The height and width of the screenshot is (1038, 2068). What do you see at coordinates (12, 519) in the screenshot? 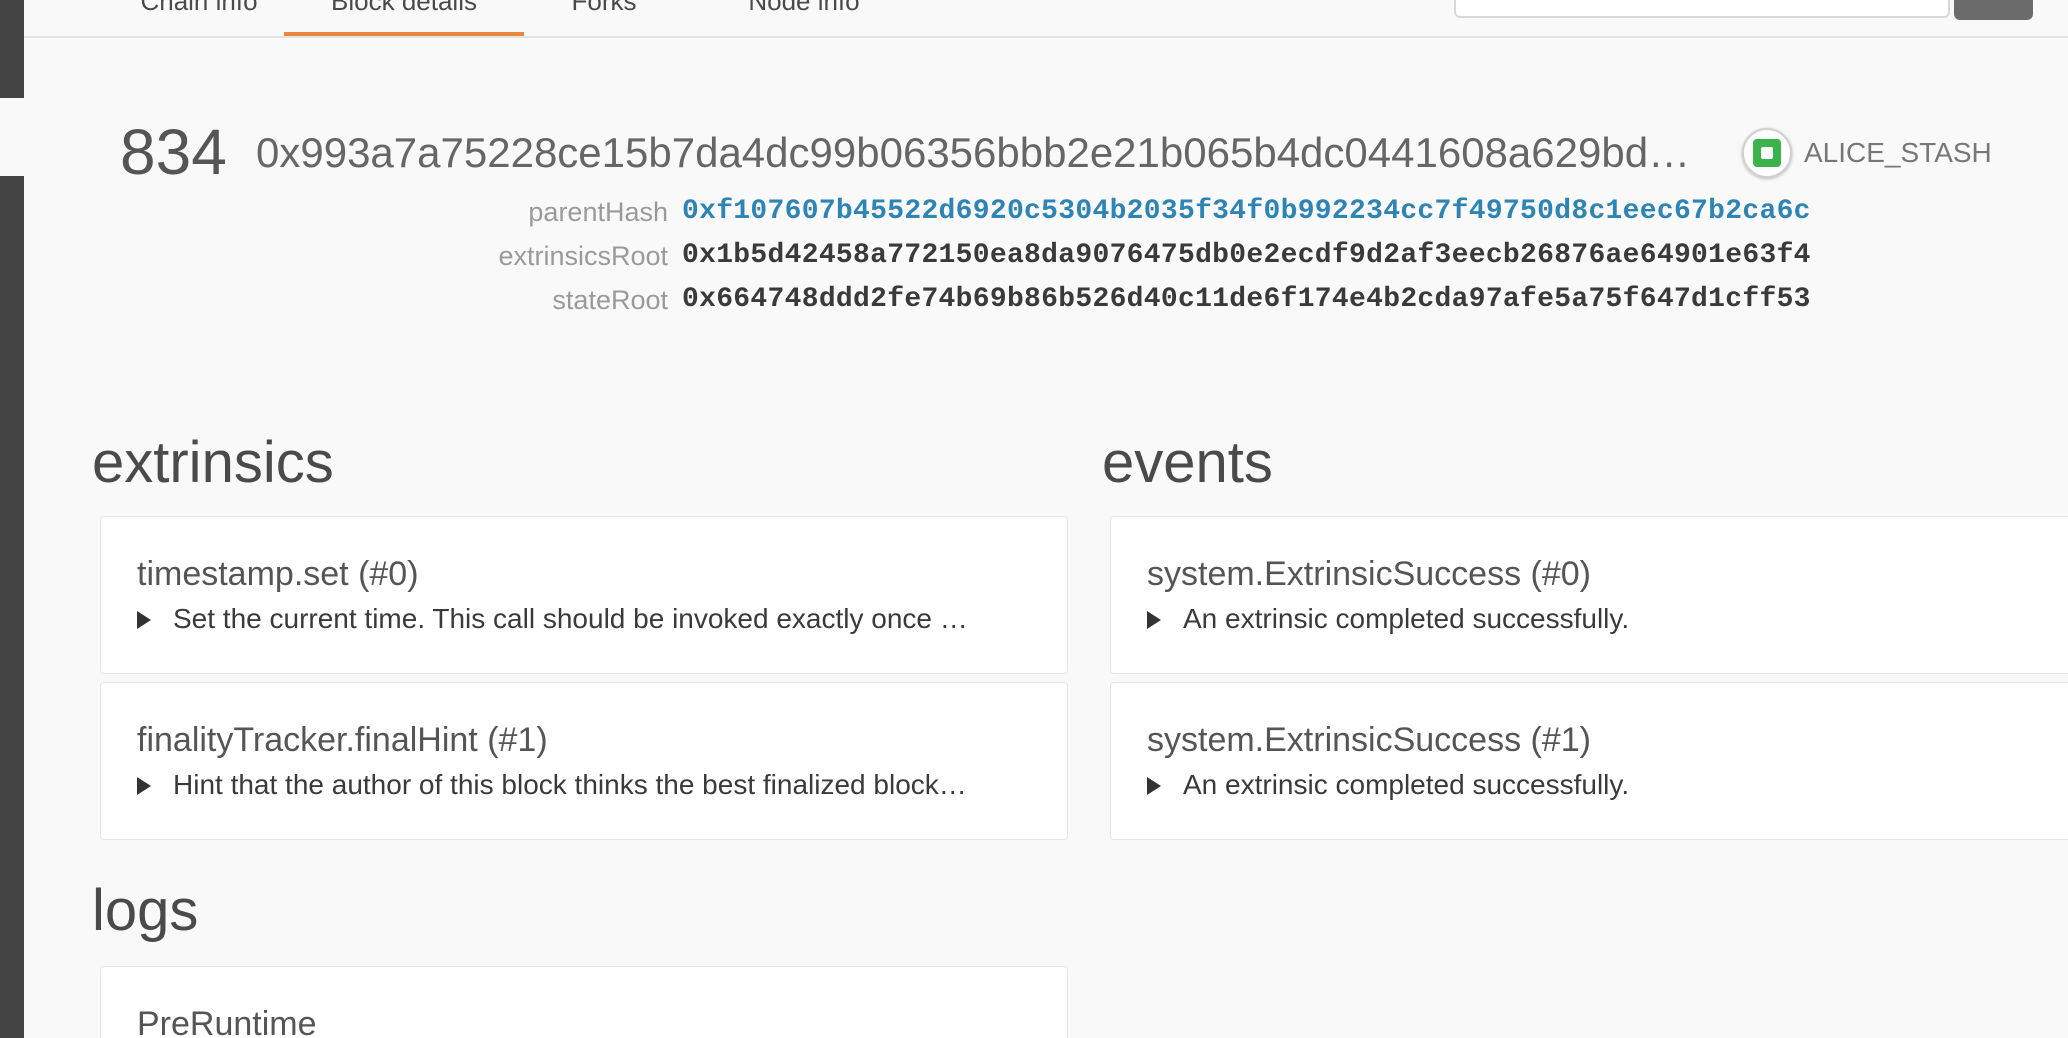
I see `sidebar-strip` at bounding box center [12, 519].